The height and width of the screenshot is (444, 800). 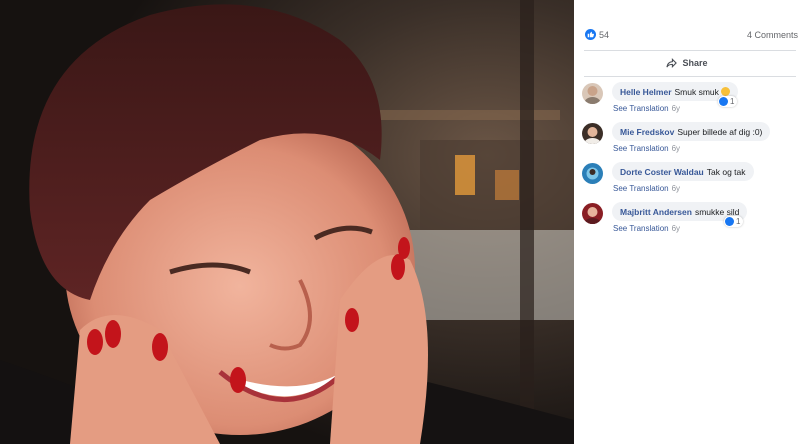 What do you see at coordinates (656, 212) in the screenshot?
I see `comment-author: Majbritt Andersen` at bounding box center [656, 212].